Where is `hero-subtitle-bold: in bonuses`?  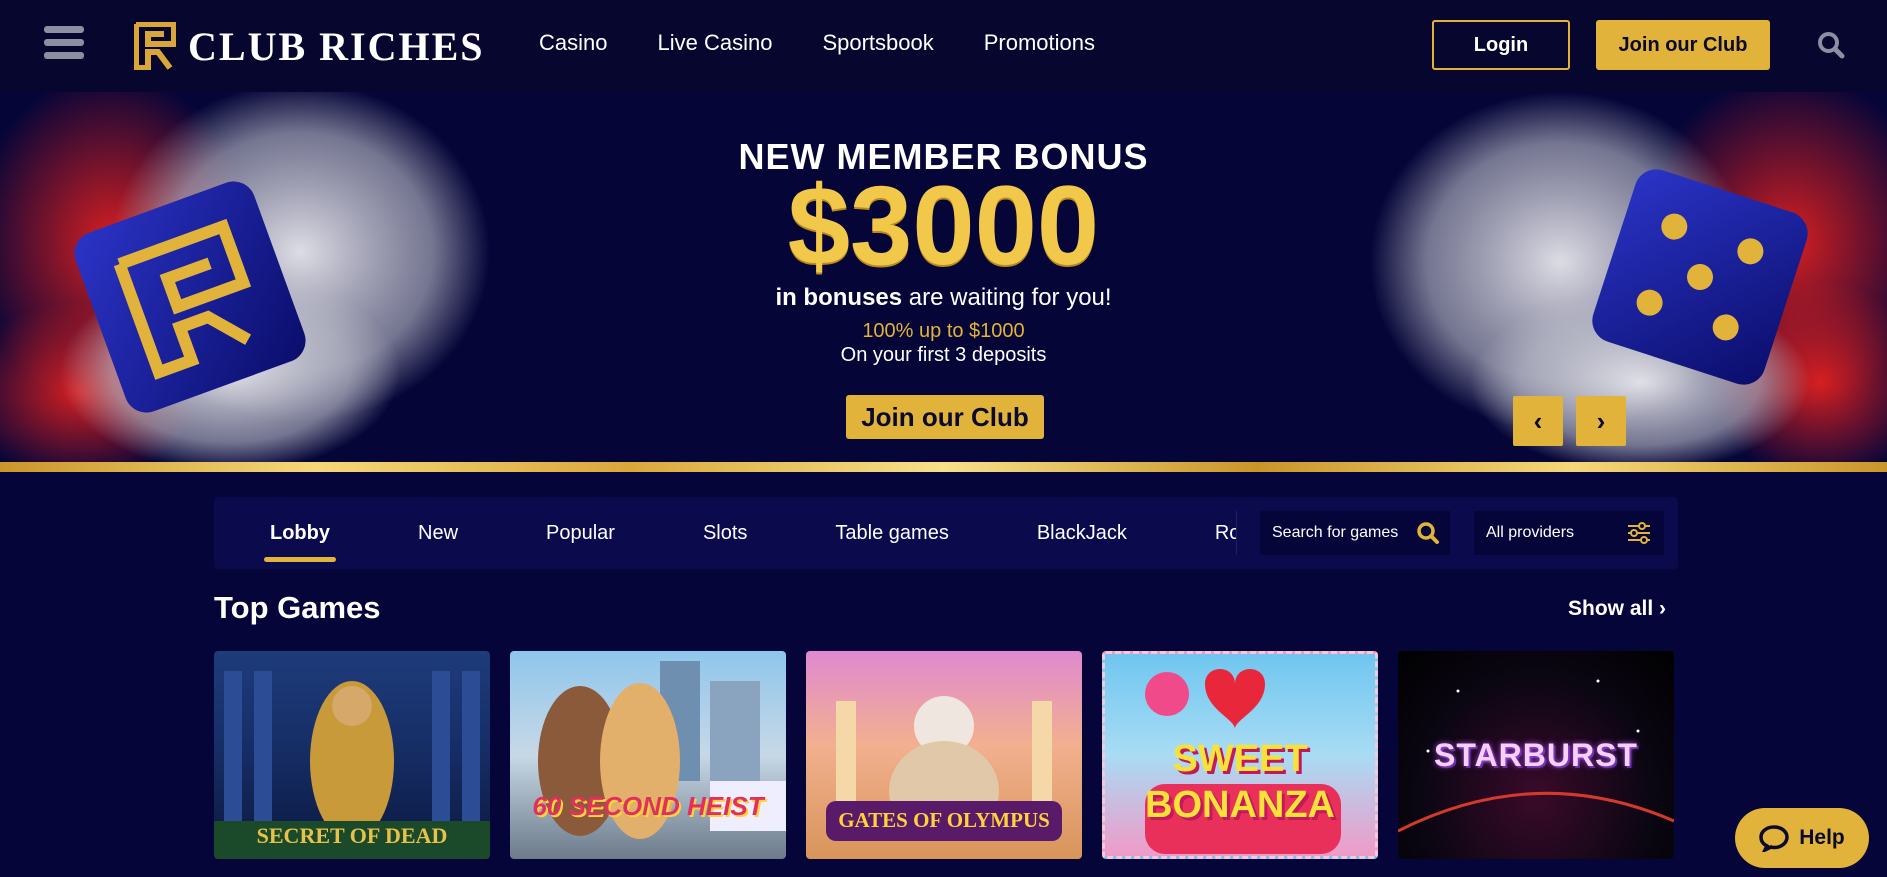 hero-subtitle-bold: in bonuses is located at coordinates (839, 297).